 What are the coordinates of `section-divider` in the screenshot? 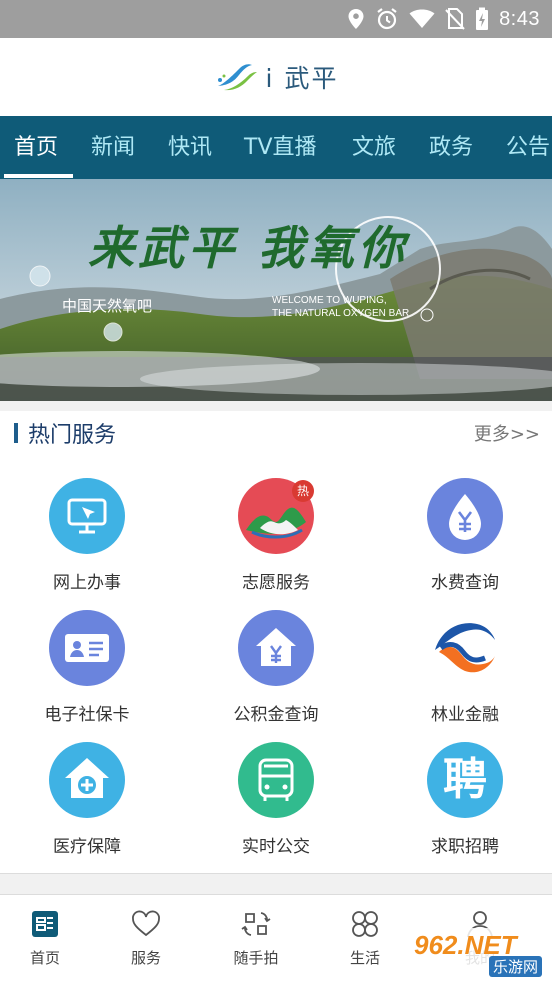 It's located at (276, 884).